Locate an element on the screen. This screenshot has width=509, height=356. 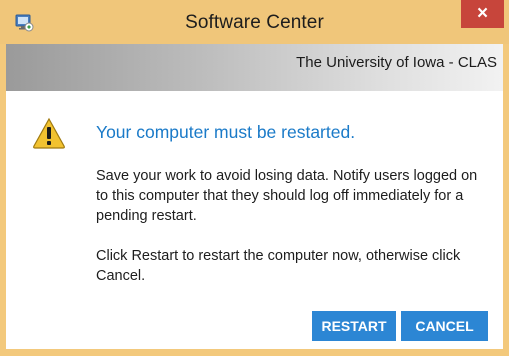
title-bar: Software Center × is located at coordinates (254, 22).